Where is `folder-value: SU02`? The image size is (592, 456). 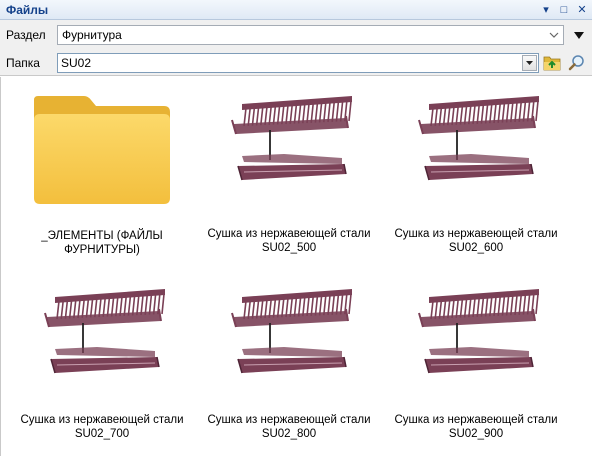 folder-value: SU02 is located at coordinates (290, 63).